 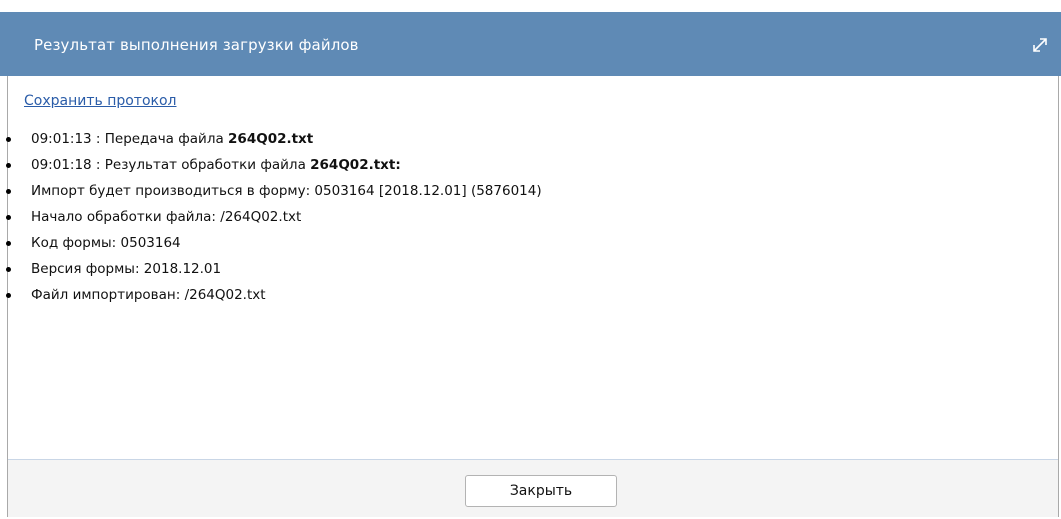 What do you see at coordinates (106, 243) in the screenshot?
I see `log-text: Код формы: 0503164` at bounding box center [106, 243].